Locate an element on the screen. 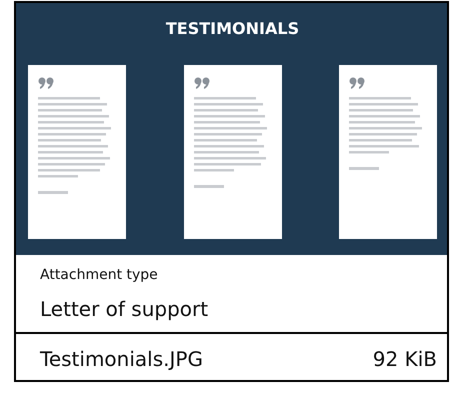  field-label: Attachment type is located at coordinates (99, 275).